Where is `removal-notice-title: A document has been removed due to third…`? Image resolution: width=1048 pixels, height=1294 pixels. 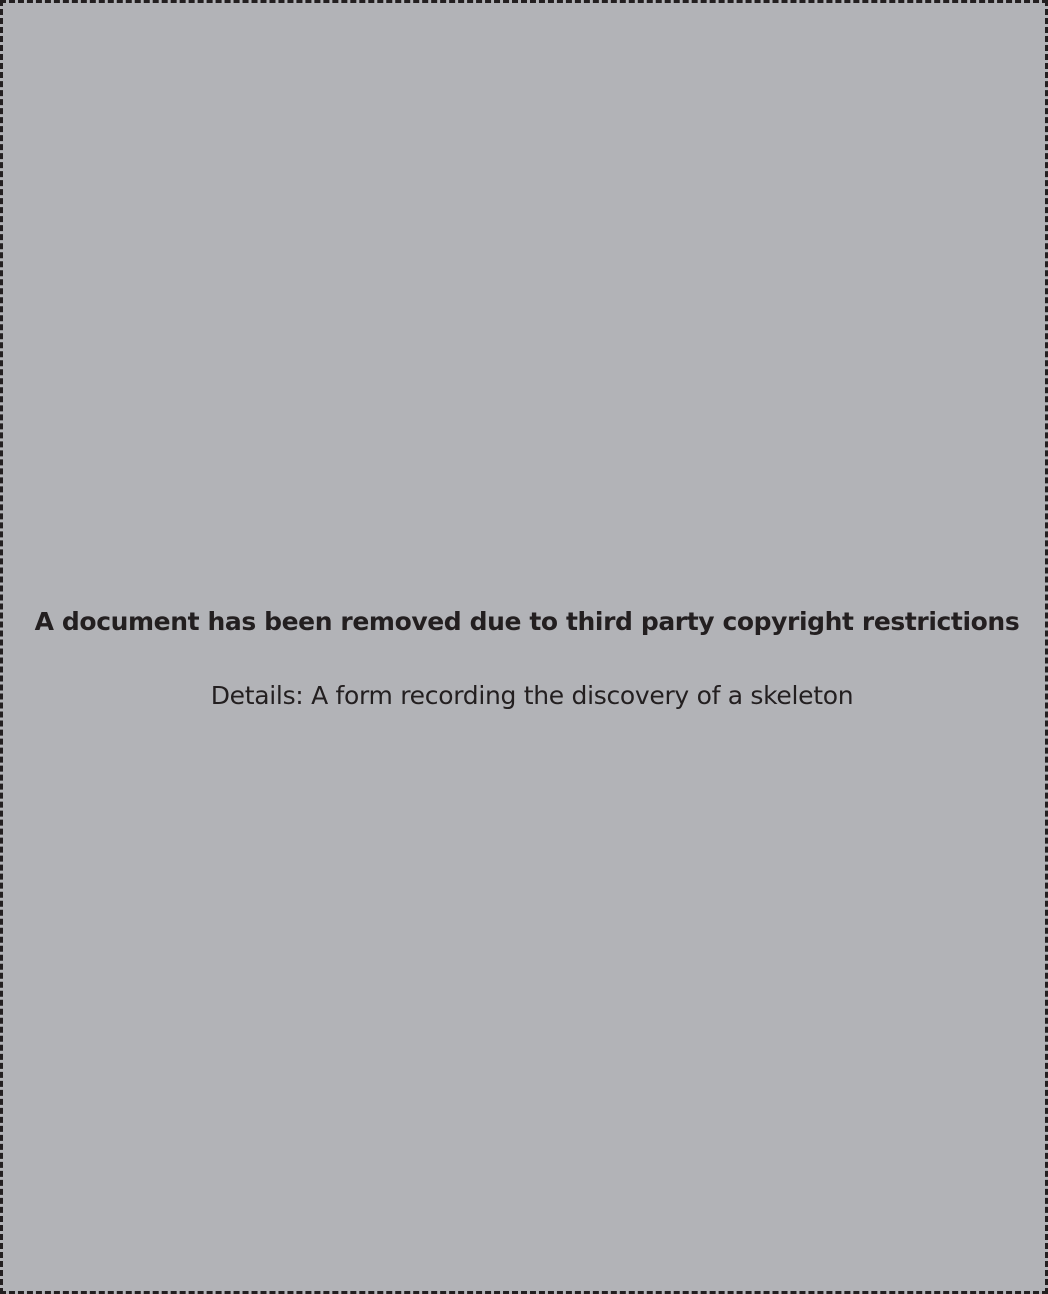
removal-notice-title: A document has been removed due to third… is located at coordinates (527, 621).